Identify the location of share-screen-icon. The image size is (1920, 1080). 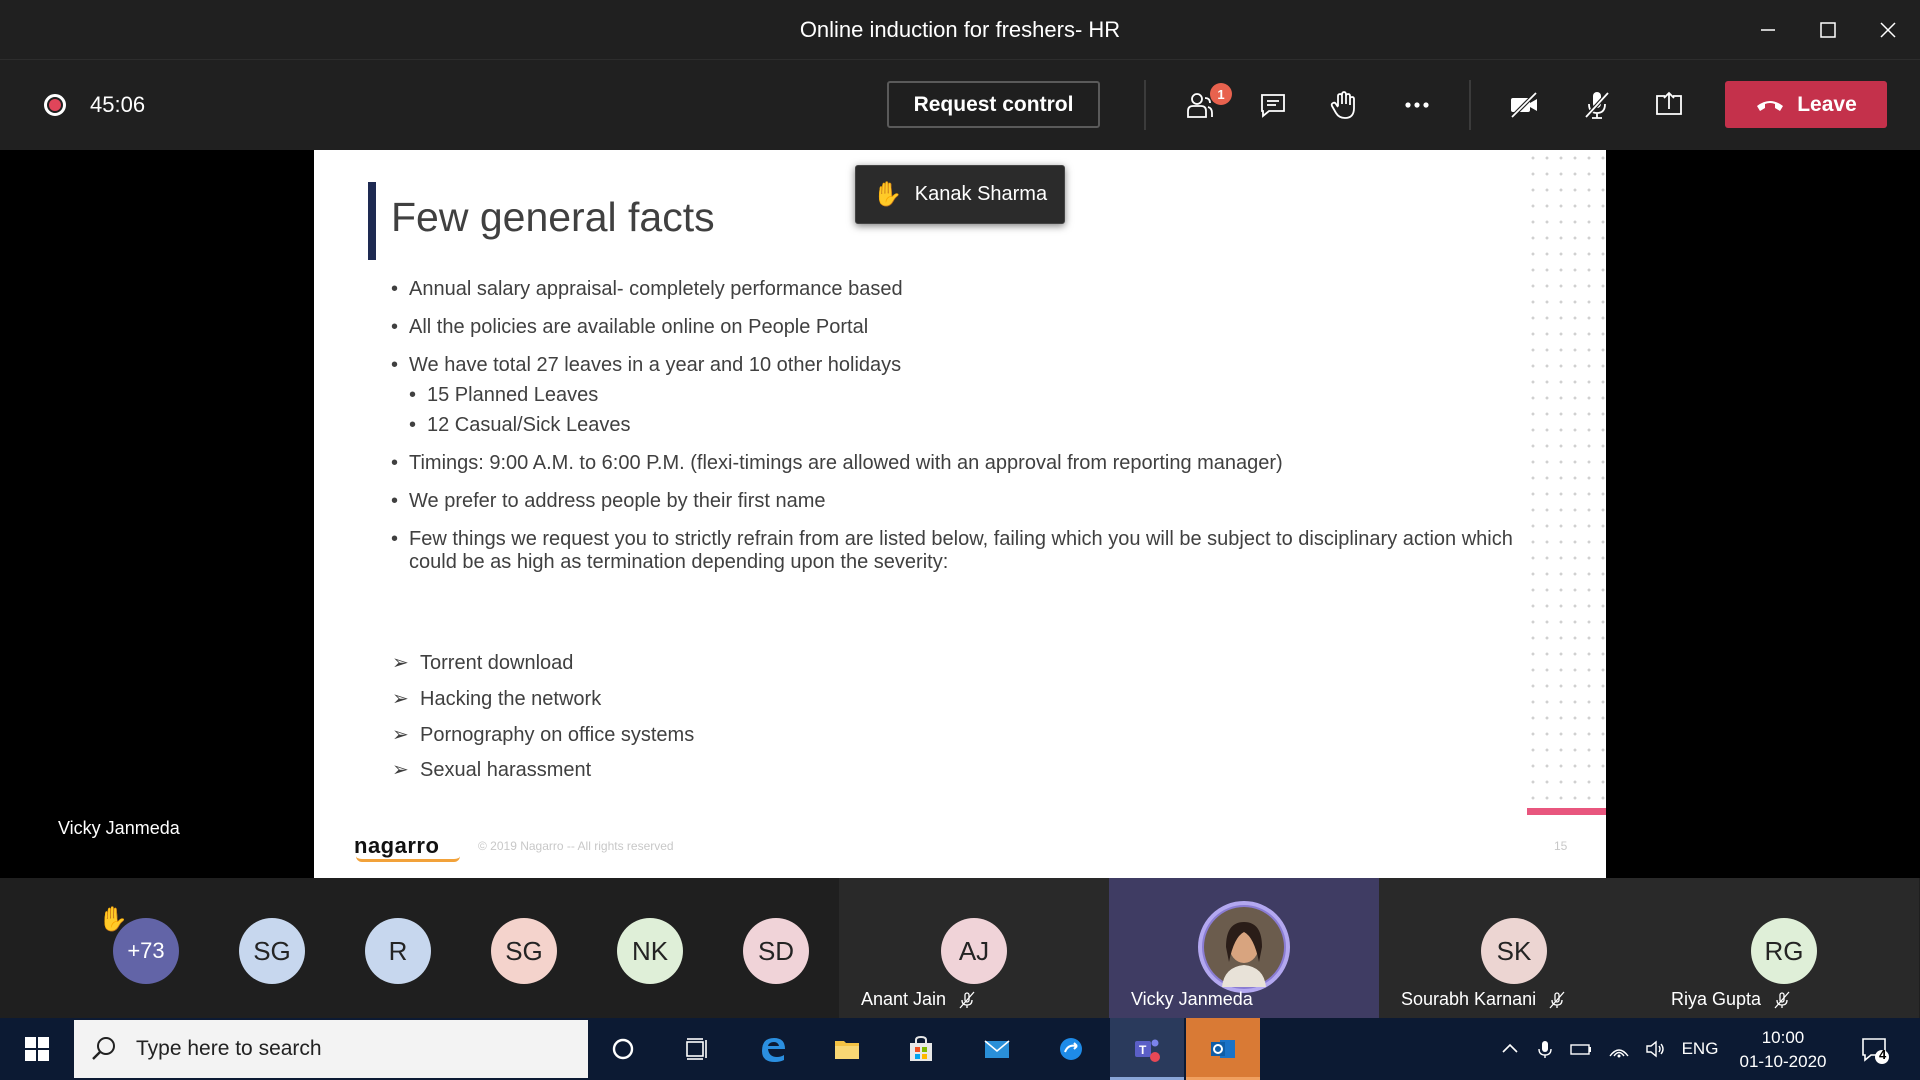
(1669, 103).